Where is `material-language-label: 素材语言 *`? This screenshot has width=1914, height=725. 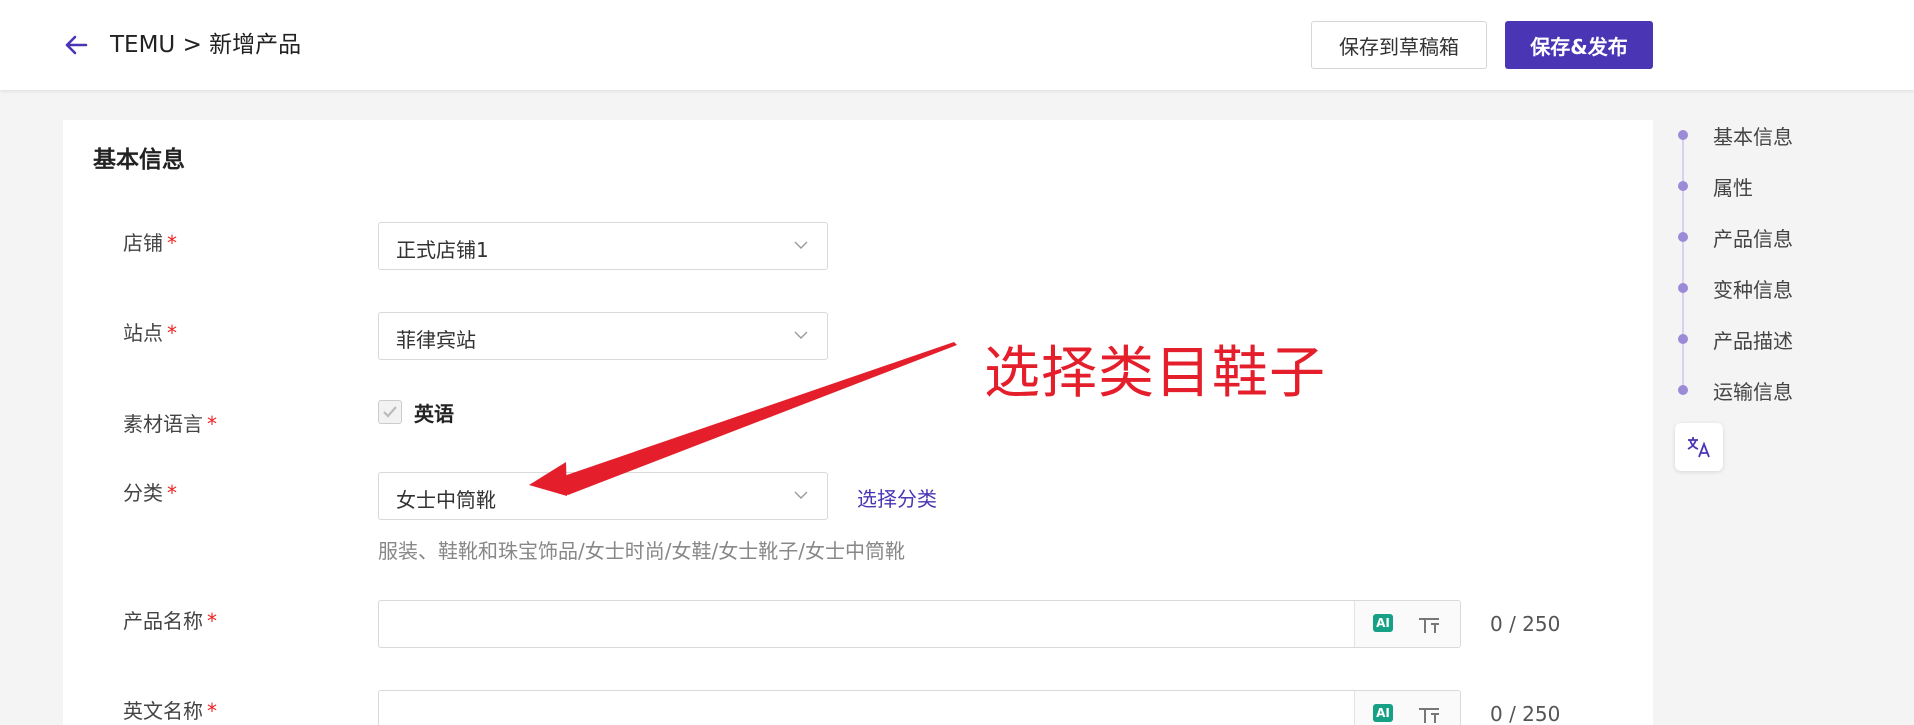 material-language-label: 素材语言 * is located at coordinates (170, 422).